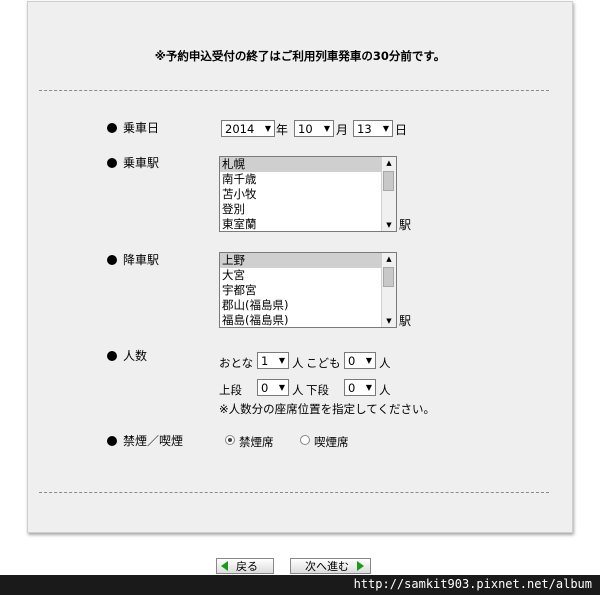 The height and width of the screenshot is (595, 600). What do you see at coordinates (385, 363) in the screenshot?
I see `child-unit: 人` at bounding box center [385, 363].